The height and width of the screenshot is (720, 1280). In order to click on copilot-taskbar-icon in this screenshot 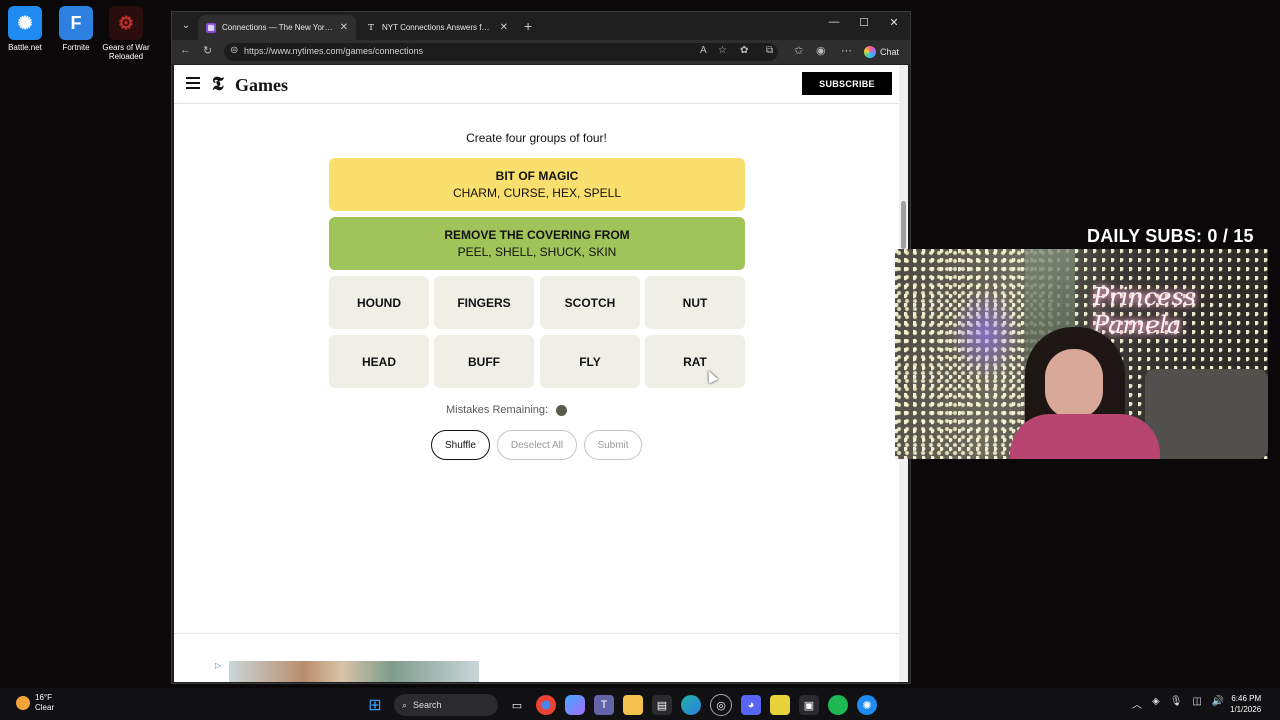, I will do `click(575, 705)`.